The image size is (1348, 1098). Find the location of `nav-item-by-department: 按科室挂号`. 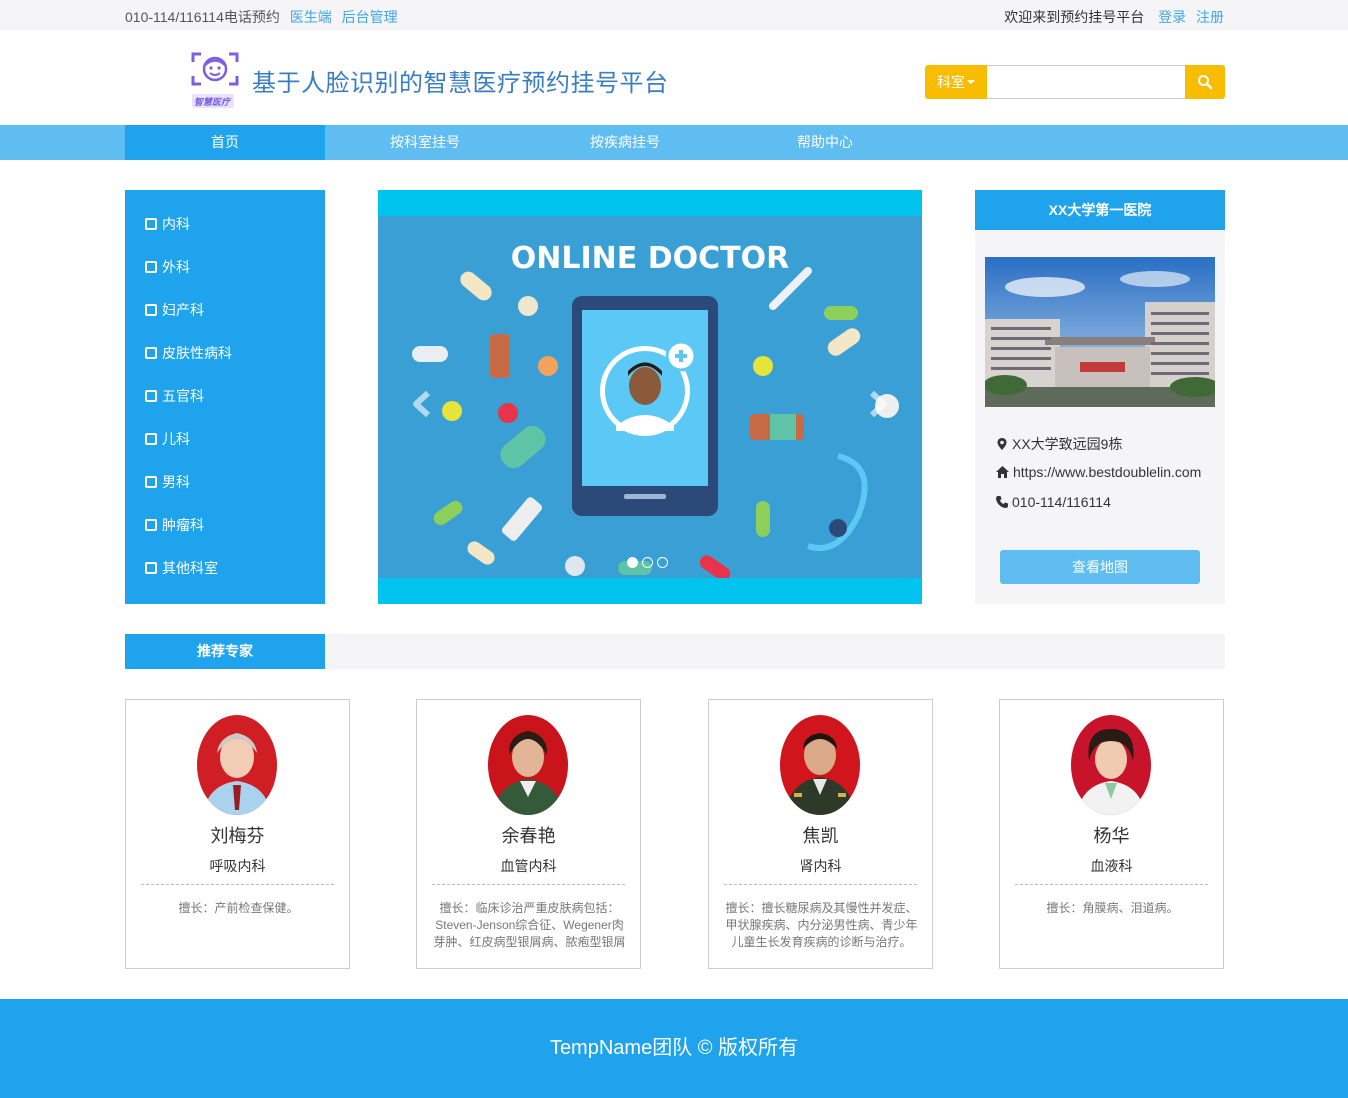

nav-item-by-department: 按科室挂号 is located at coordinates (425, 142).